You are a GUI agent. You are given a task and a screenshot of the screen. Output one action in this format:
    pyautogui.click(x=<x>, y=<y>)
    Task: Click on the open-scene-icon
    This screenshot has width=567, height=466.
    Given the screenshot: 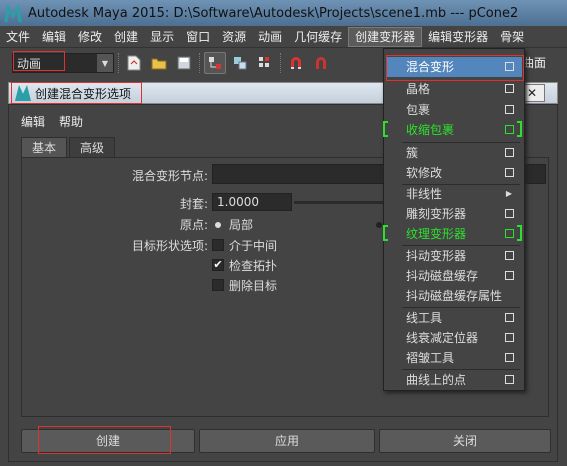 What is the action you would take?
    pyautogui.click(x=159, y=63)
    